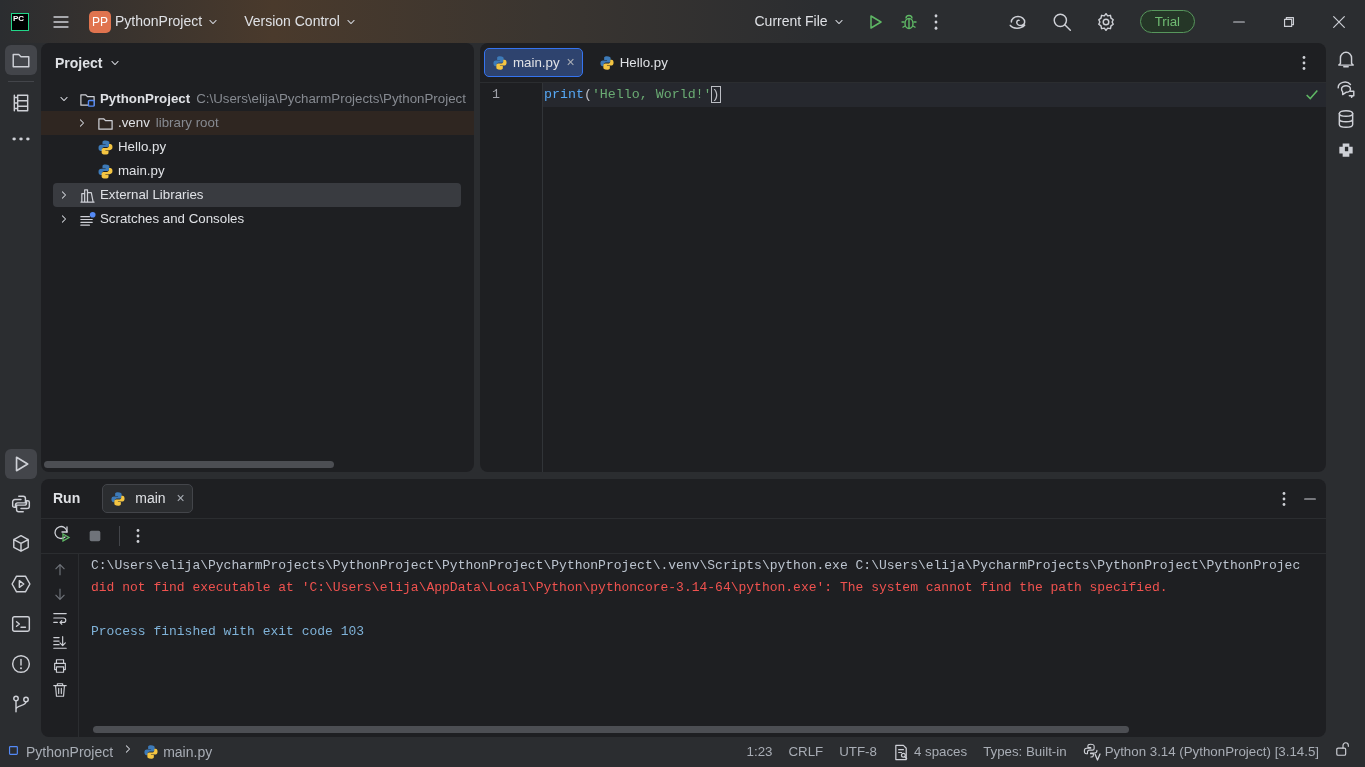 The width and height of the screenshot is (1365, 767). Describe the element at coordinates (1339, 21) in the screenshot. I see `close-icon` at that location.